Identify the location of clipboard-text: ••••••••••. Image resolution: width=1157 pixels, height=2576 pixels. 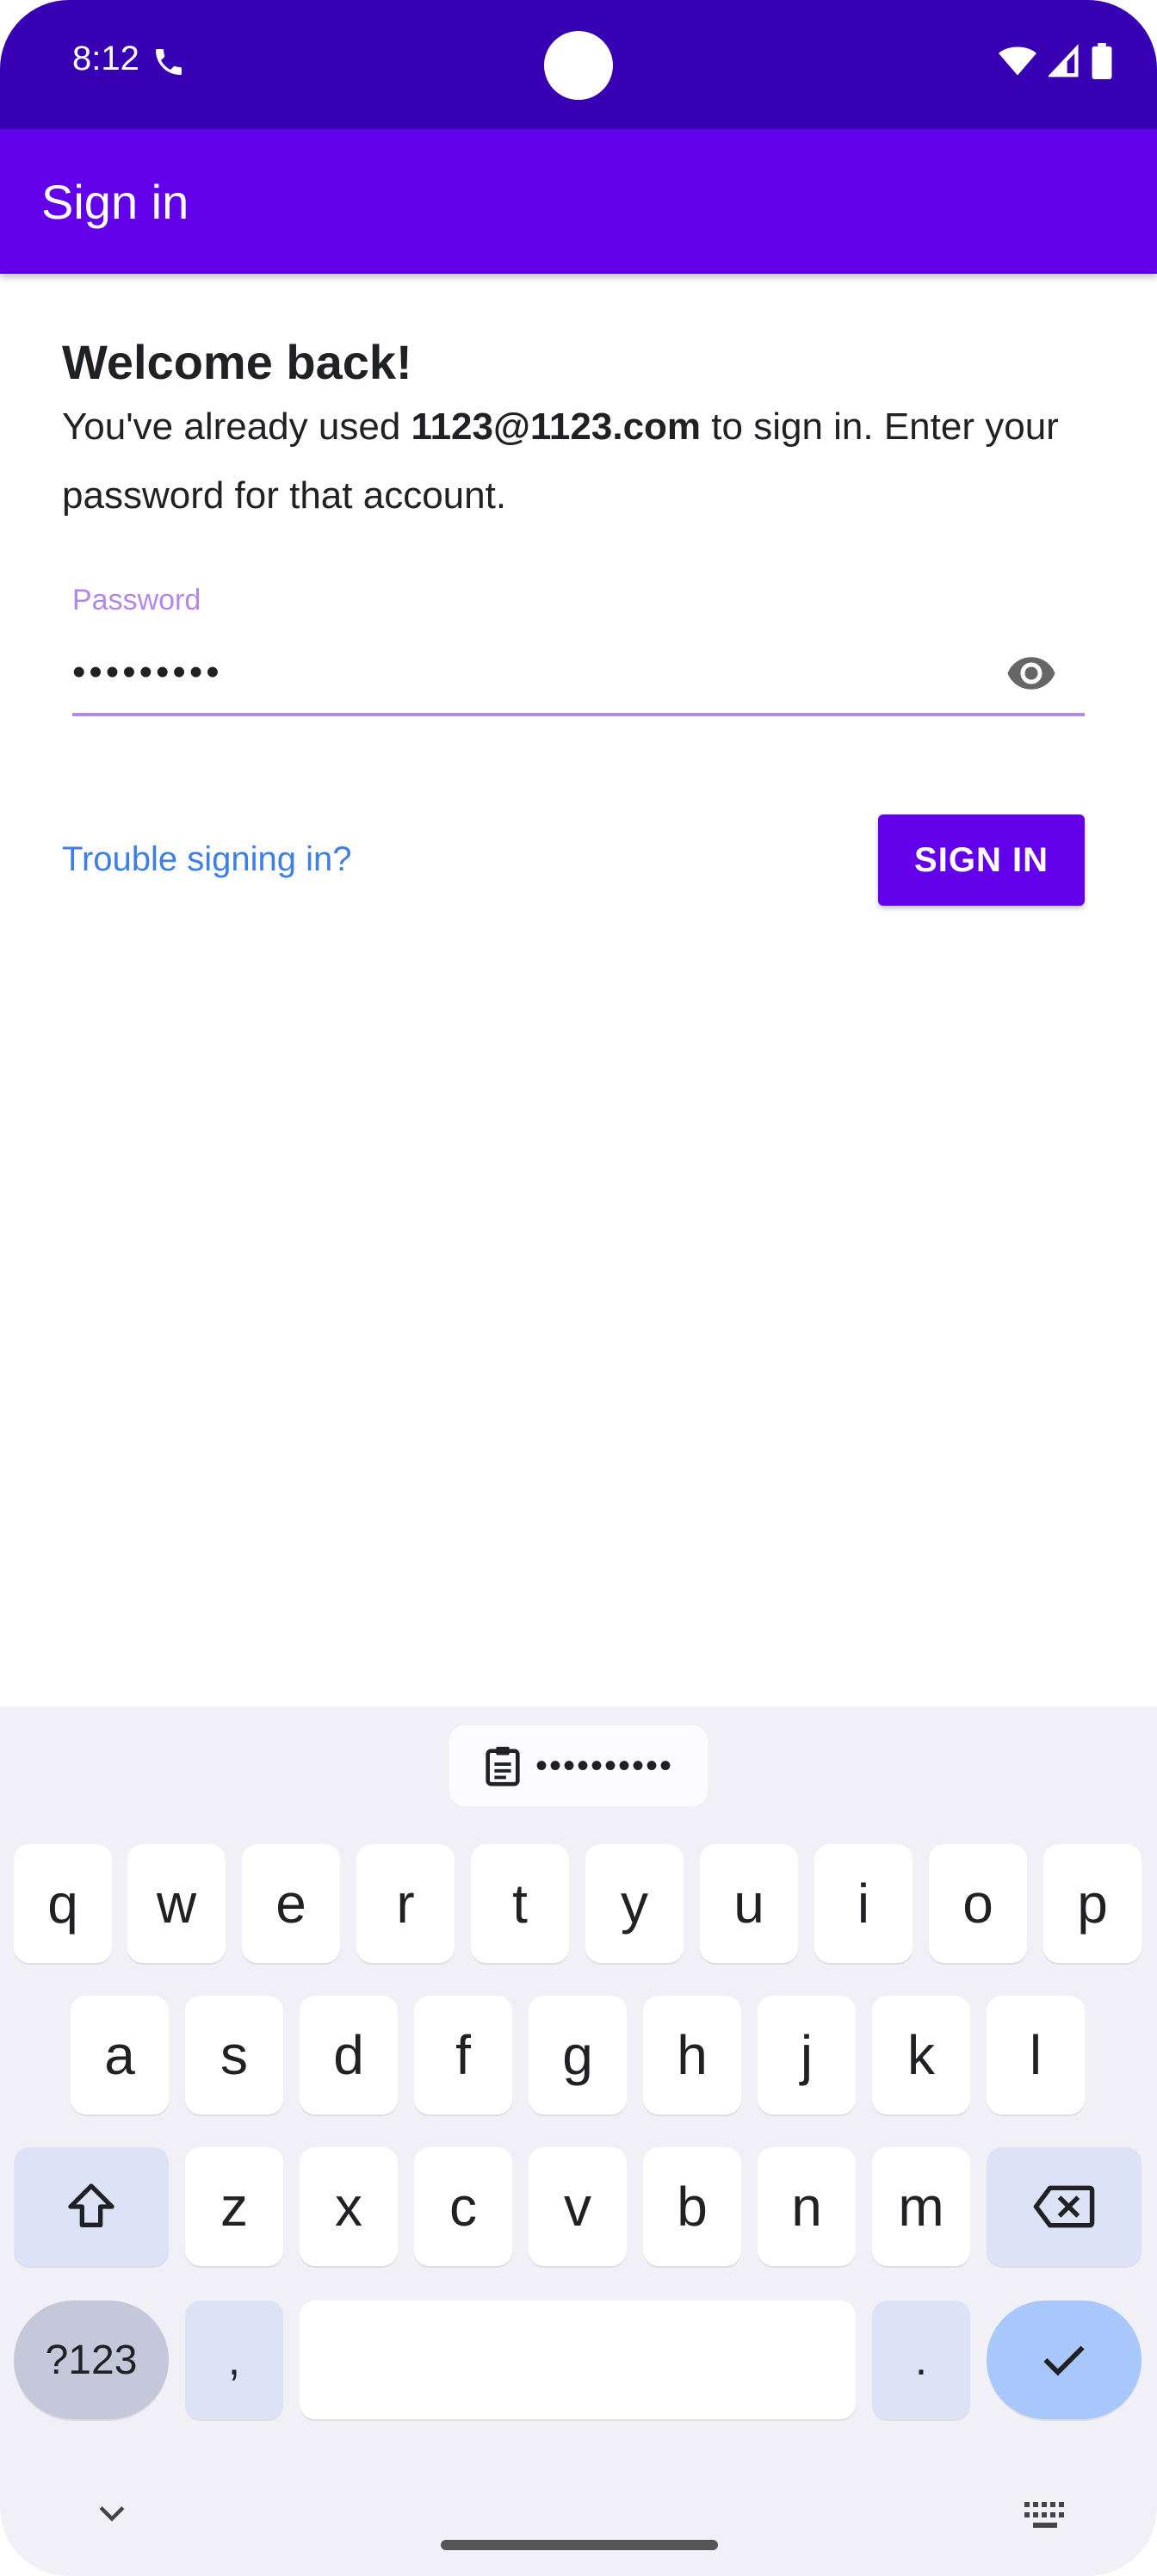
(605, 1766).